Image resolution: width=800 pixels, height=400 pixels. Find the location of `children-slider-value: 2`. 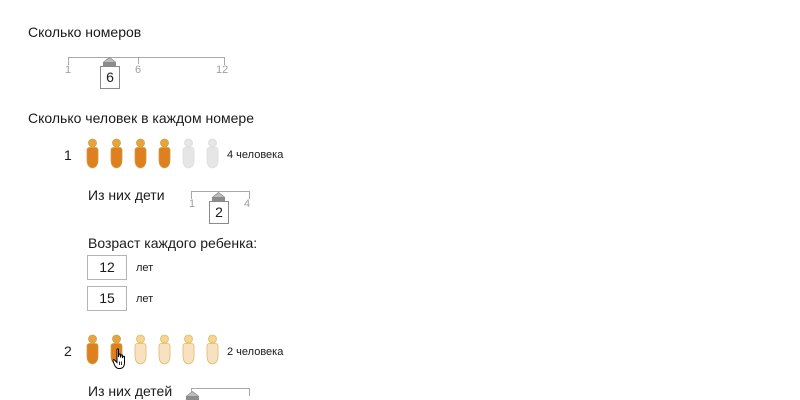

children-slider-value: 2 is located at coordinates (219, 212).